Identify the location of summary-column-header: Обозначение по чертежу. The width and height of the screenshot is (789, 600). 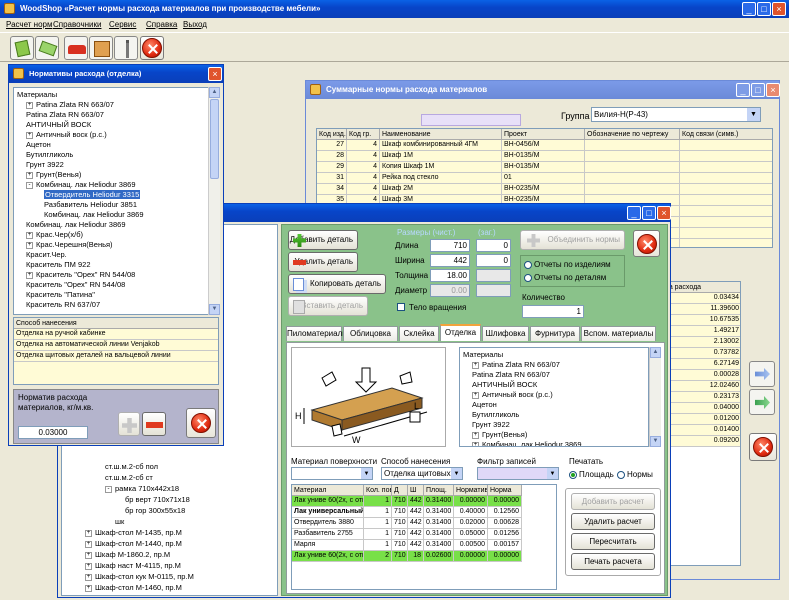
(632, 134).